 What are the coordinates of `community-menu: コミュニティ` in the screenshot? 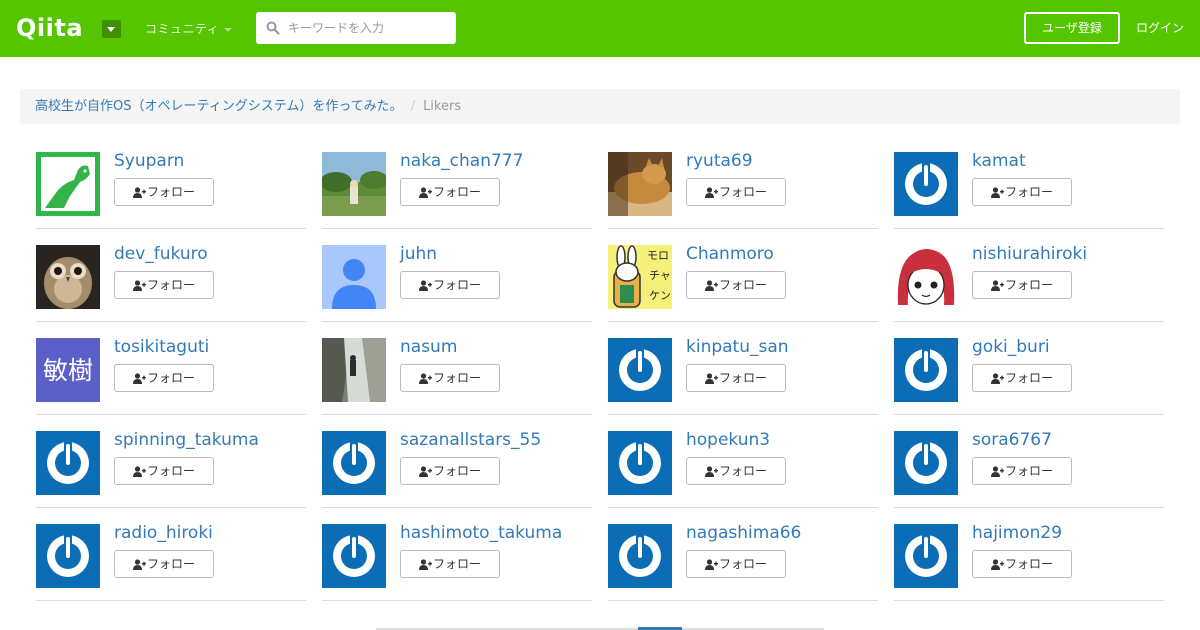 It's located at (182, 29).